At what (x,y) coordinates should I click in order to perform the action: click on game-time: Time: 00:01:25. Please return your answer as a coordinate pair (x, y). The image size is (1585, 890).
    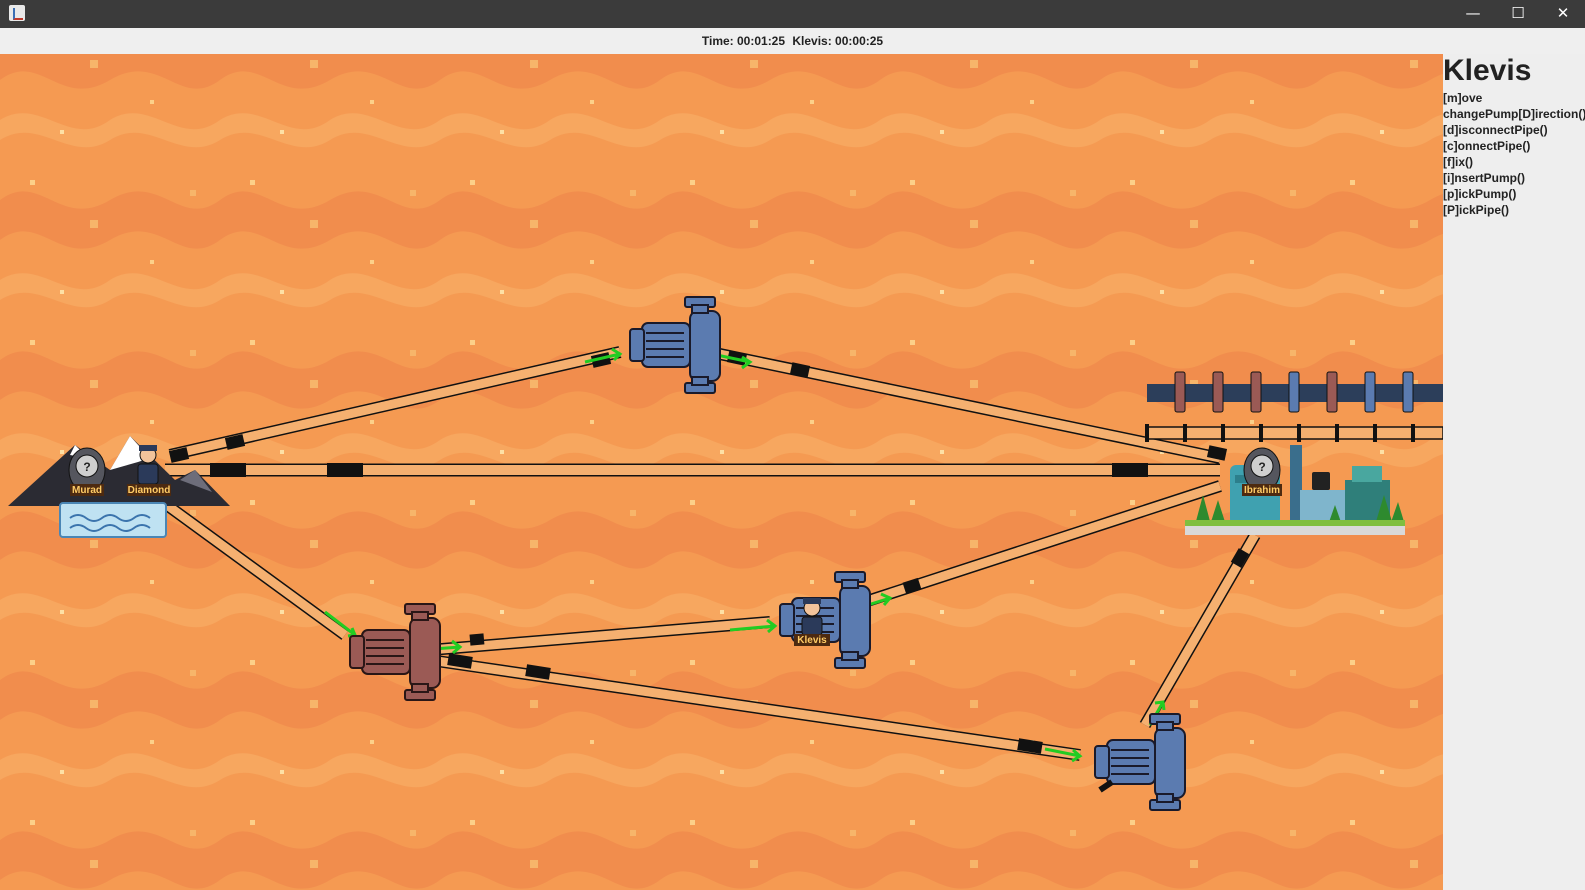
    Looking at the image, I should click on (743, 41).